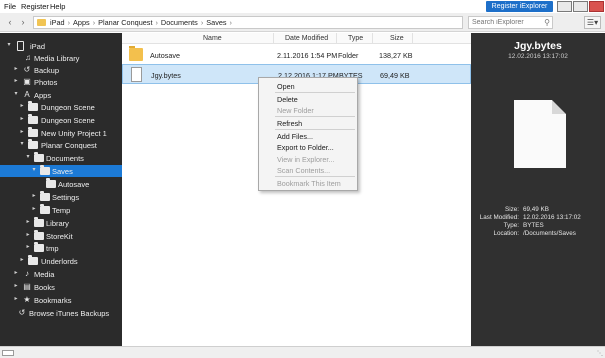 This screenshot has height=358, width=605. I want to click on books-icon: ▤, so click(27, 286).